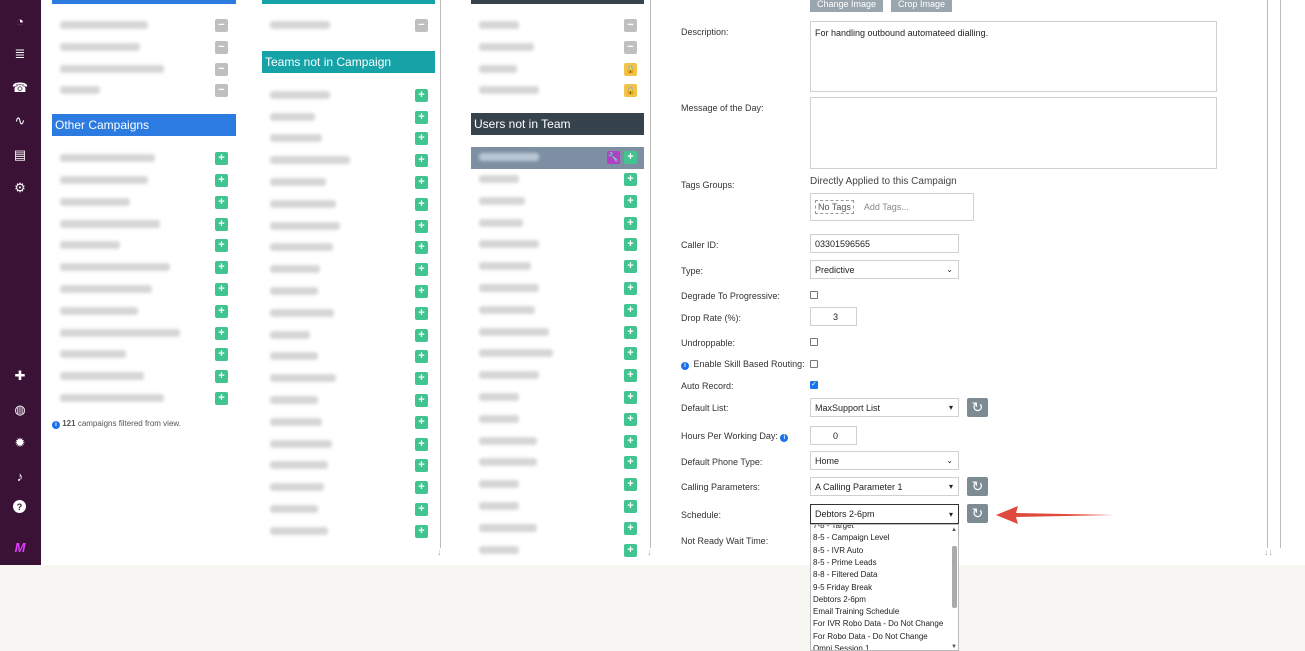 The image size is (1305, 651). I want to click on refresh-default-list-button: ↻, so click(977, 407).